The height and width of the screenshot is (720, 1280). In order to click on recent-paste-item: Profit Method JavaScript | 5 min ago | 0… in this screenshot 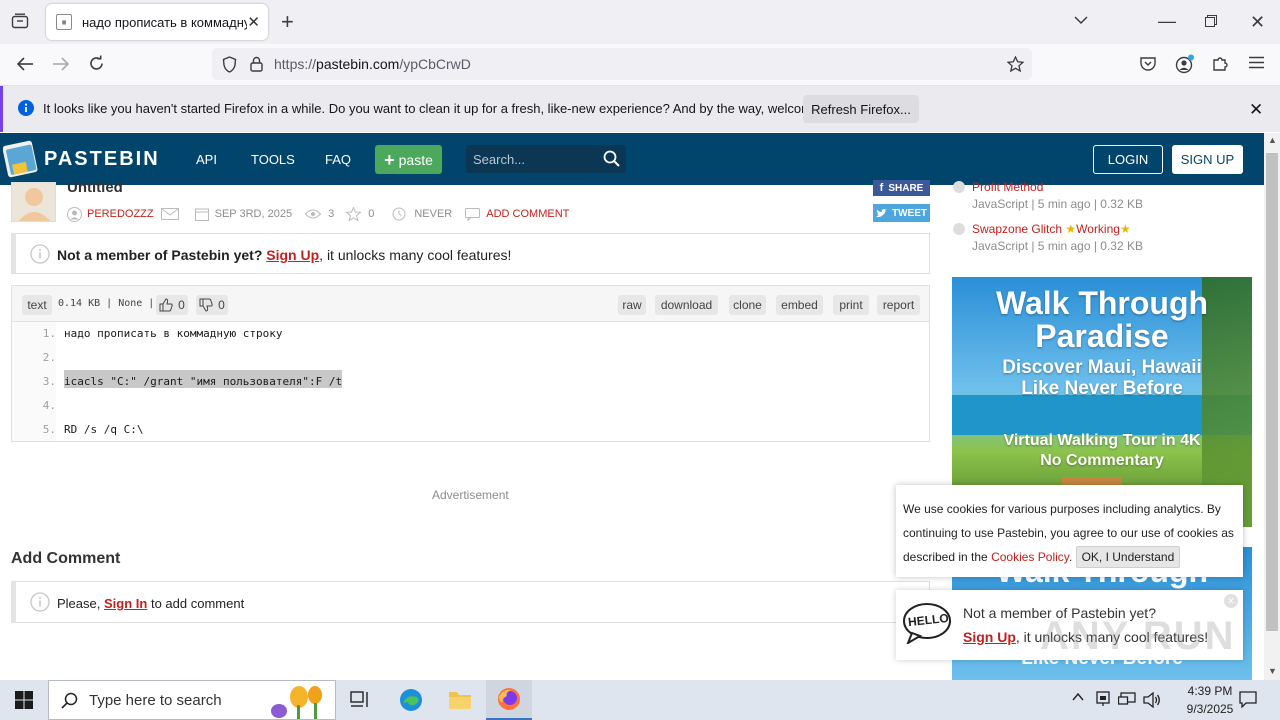, I will do `click(1047, 195)`.